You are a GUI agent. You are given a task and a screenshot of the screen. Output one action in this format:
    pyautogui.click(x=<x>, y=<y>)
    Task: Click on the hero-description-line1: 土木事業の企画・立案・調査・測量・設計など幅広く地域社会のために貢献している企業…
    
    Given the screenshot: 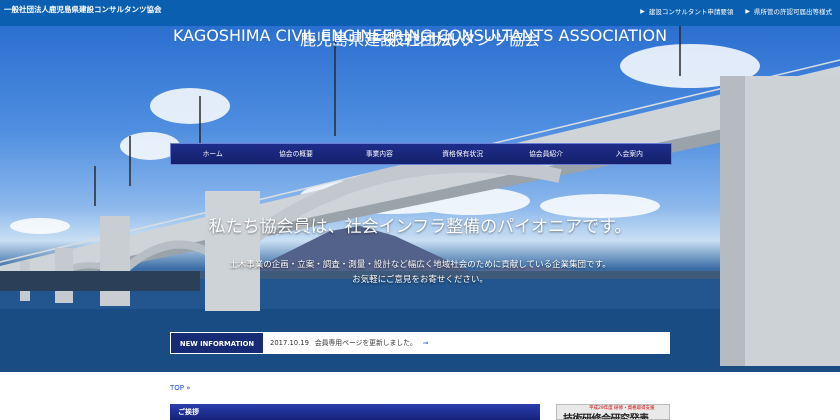 What is the action you would take?
    pyautogui.click(x=420, y=265)
    